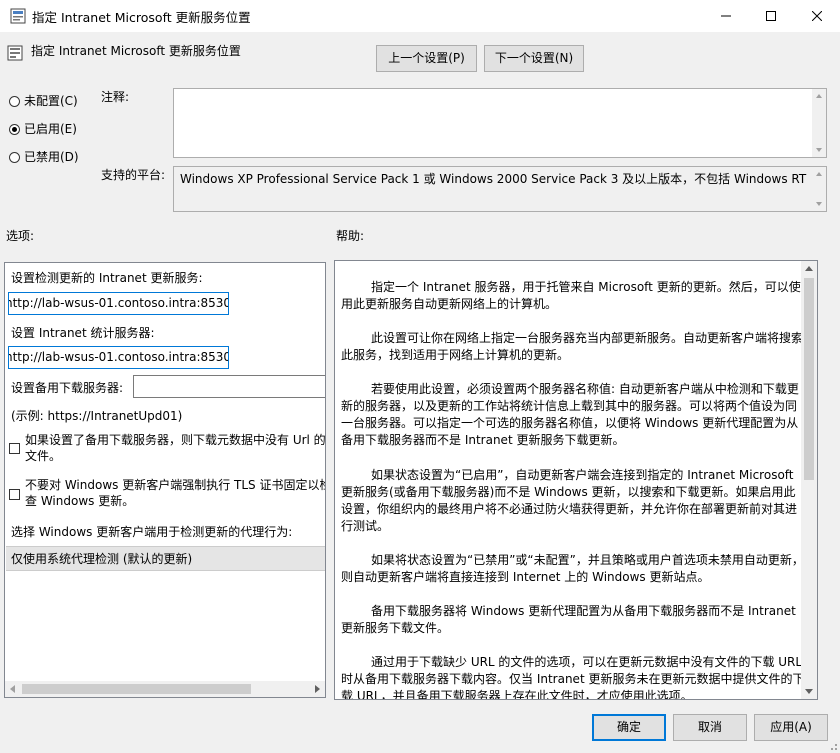  What do you see at coordinates (165, 558) in the screenshot?
I see `proxy-behavior-dropdown: 仅使用系统代理检测 (默认的更新)` at bounding box center [165, 558].